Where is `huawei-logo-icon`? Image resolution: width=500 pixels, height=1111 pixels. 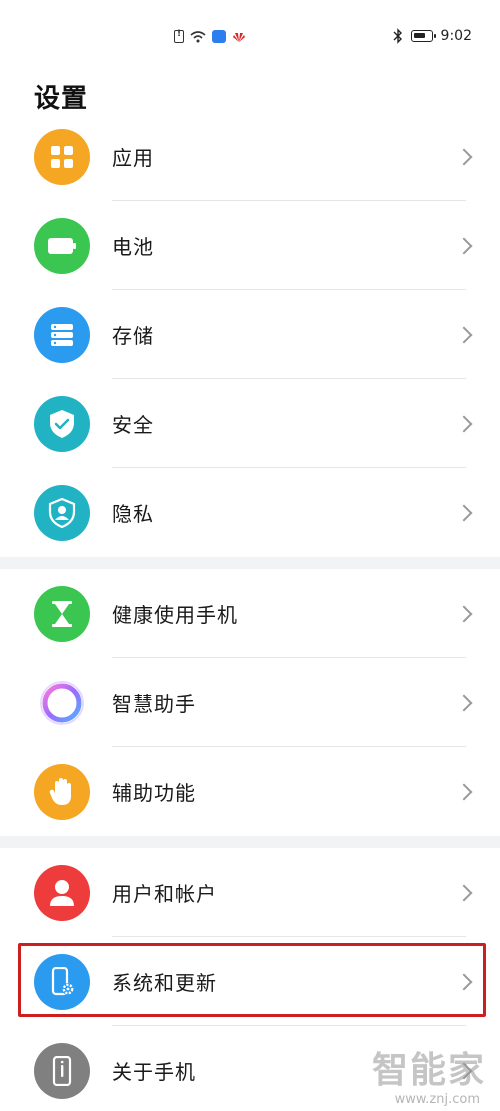
huawei-logo-icon is located at coordinates (239, 37).